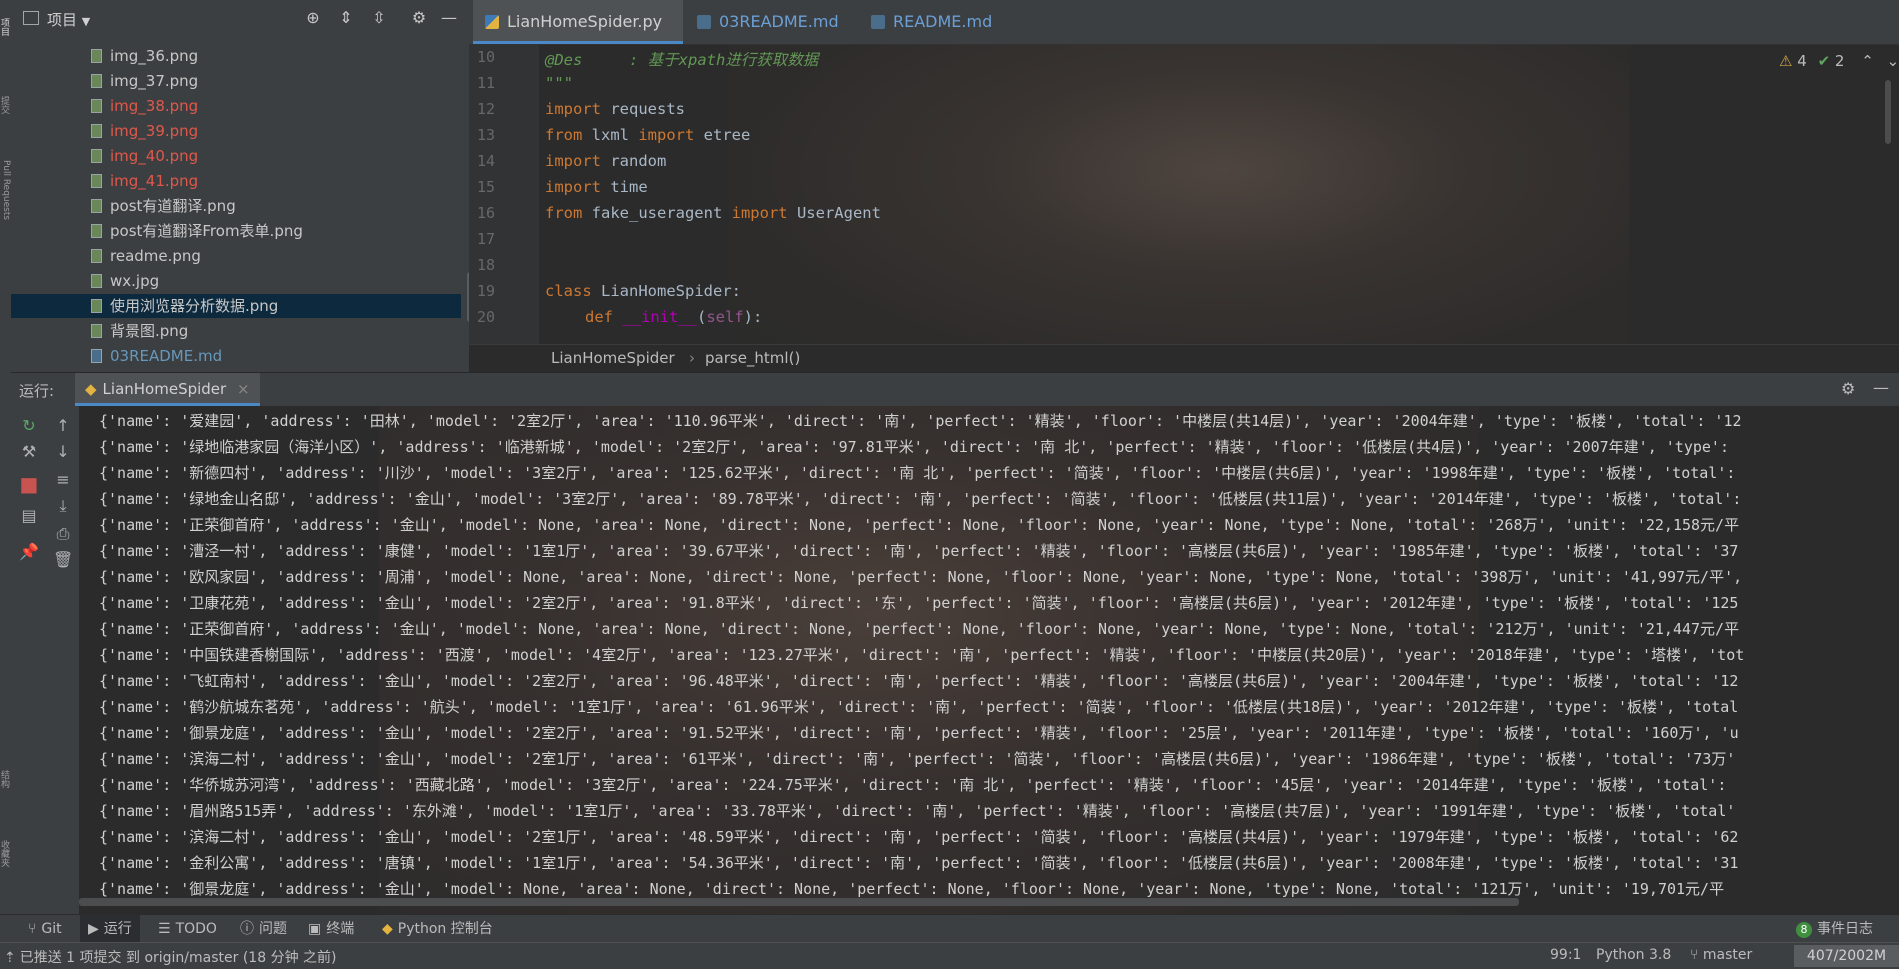 Image resolution: width=1899 pixels, height=969 pixels. I want to click on code-line-20: def __init__(self):, so click(673, 317).